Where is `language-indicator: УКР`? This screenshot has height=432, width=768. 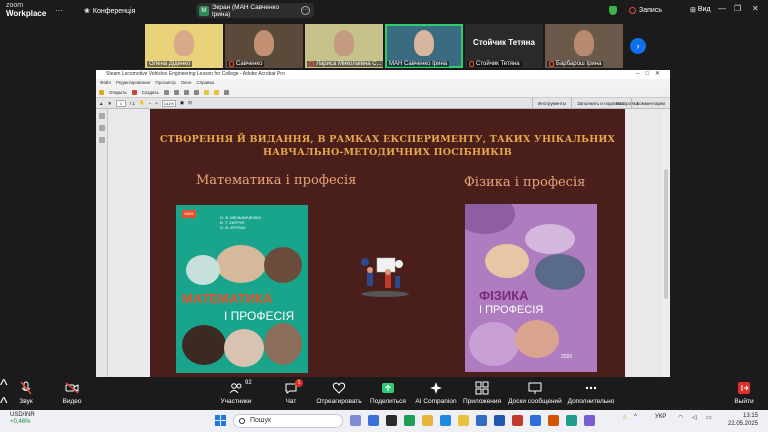 language-indicator: УКР is located at coordinates (660, 417).